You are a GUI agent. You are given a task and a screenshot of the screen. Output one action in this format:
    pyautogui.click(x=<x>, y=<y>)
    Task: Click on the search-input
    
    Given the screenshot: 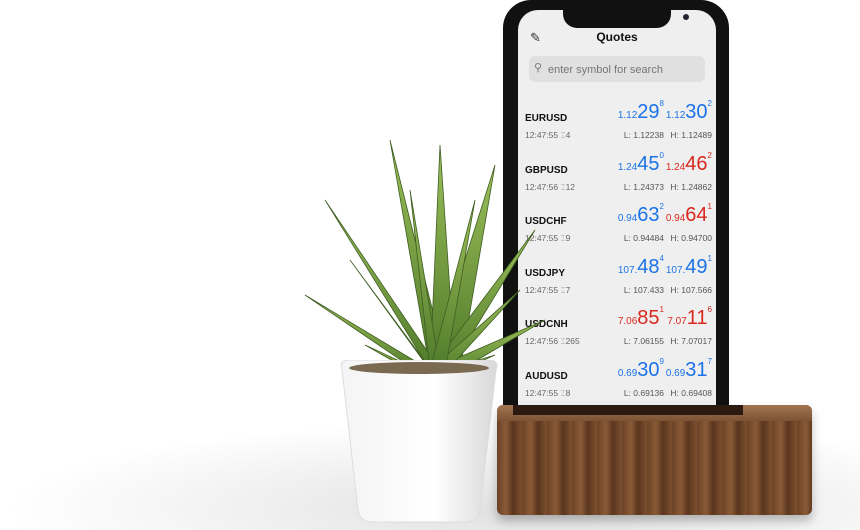 What is the action you would take?
    pyautogui.click(x=623, y=70)
    